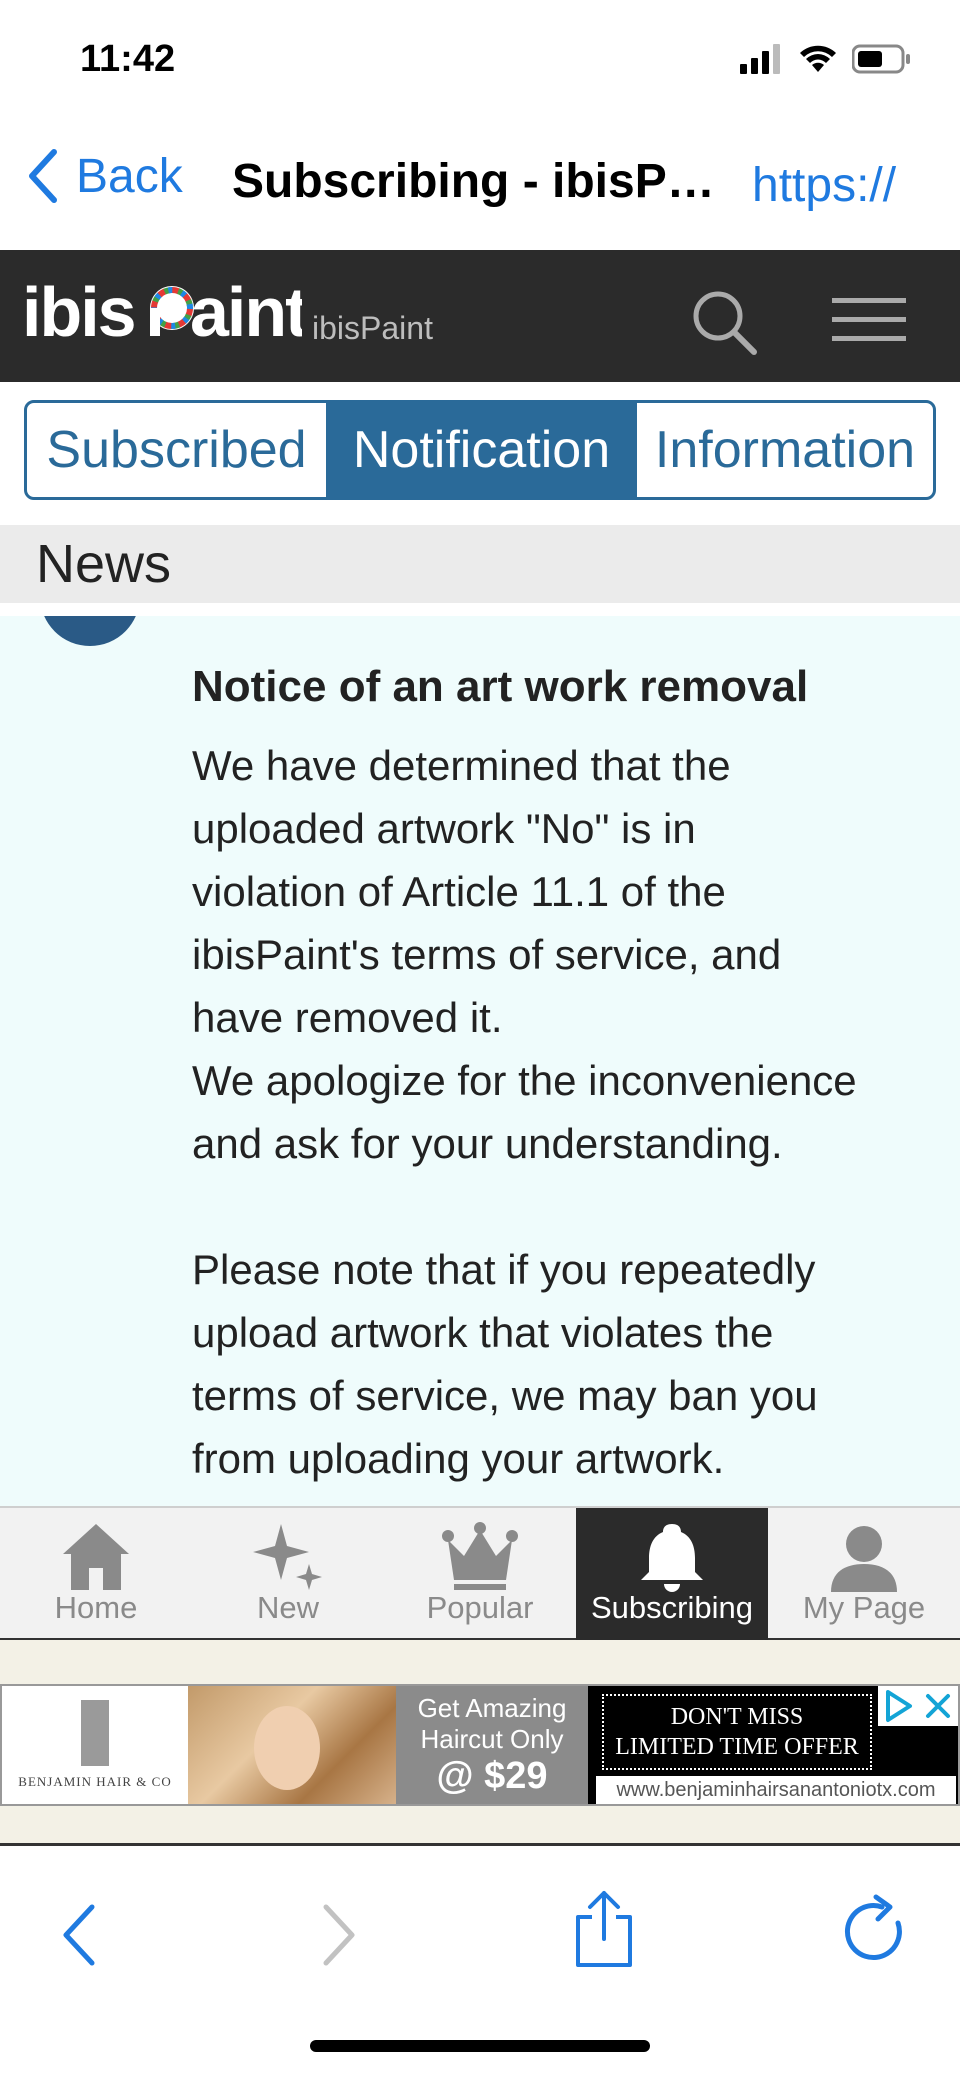 The height and width of the screenshot is (2079, 960). I want to click on ad-line1: Get Amazing, so click(492, 1707).